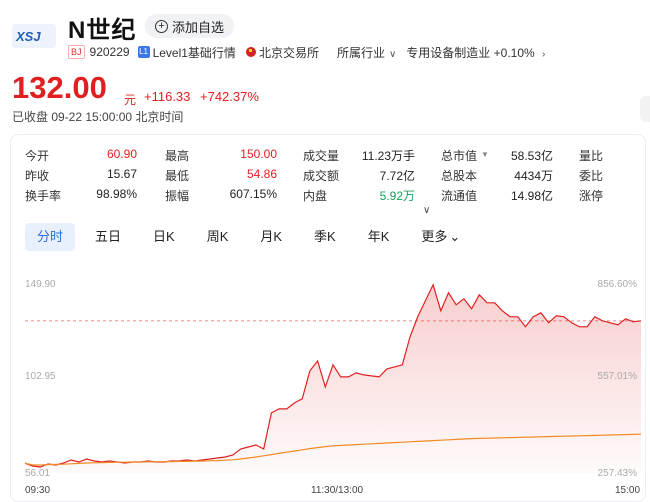 The width and height of the screenshot is (650, 502). I want to click on stats-row: 换手率 98.98% 振幅 607.15% 内盘 5.92万 流通值 14.98亿 涨停, so click(325, 197).